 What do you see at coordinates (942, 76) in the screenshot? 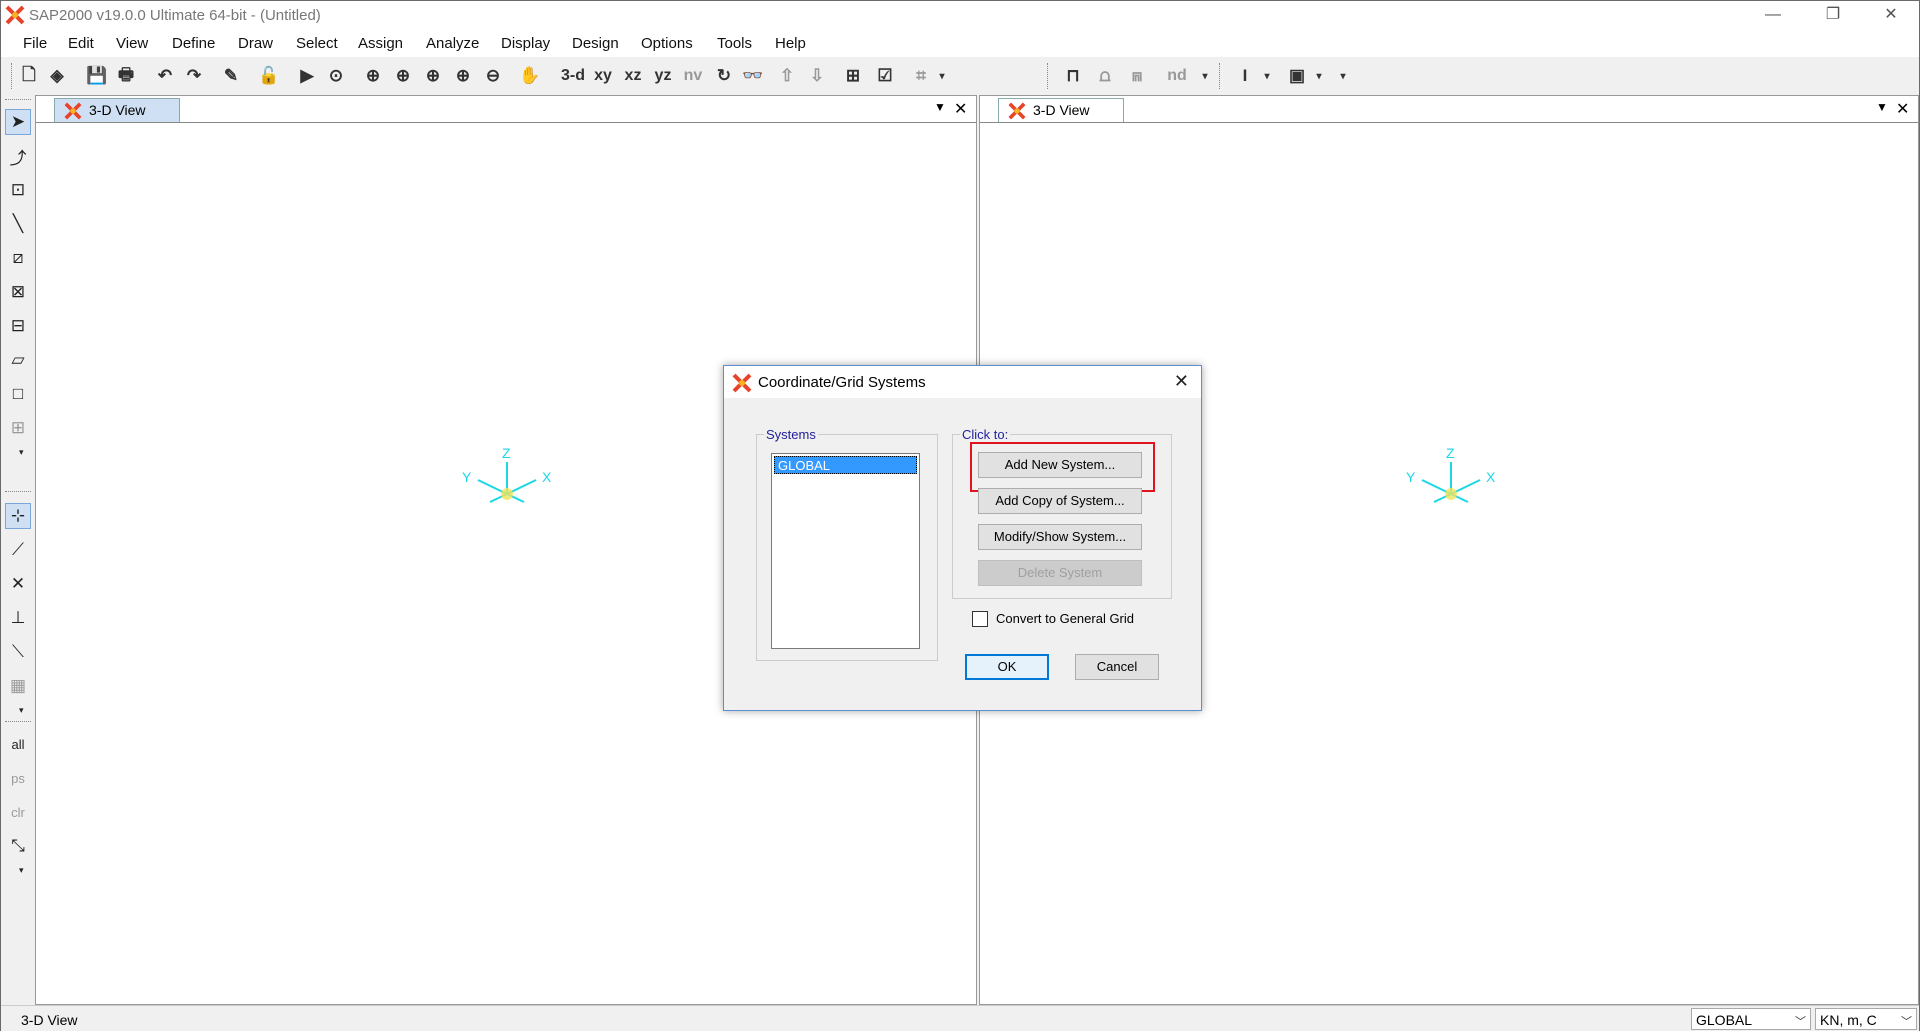
I see `display-options-dropdown-icon: ▾` at bounding box center [942, 76].